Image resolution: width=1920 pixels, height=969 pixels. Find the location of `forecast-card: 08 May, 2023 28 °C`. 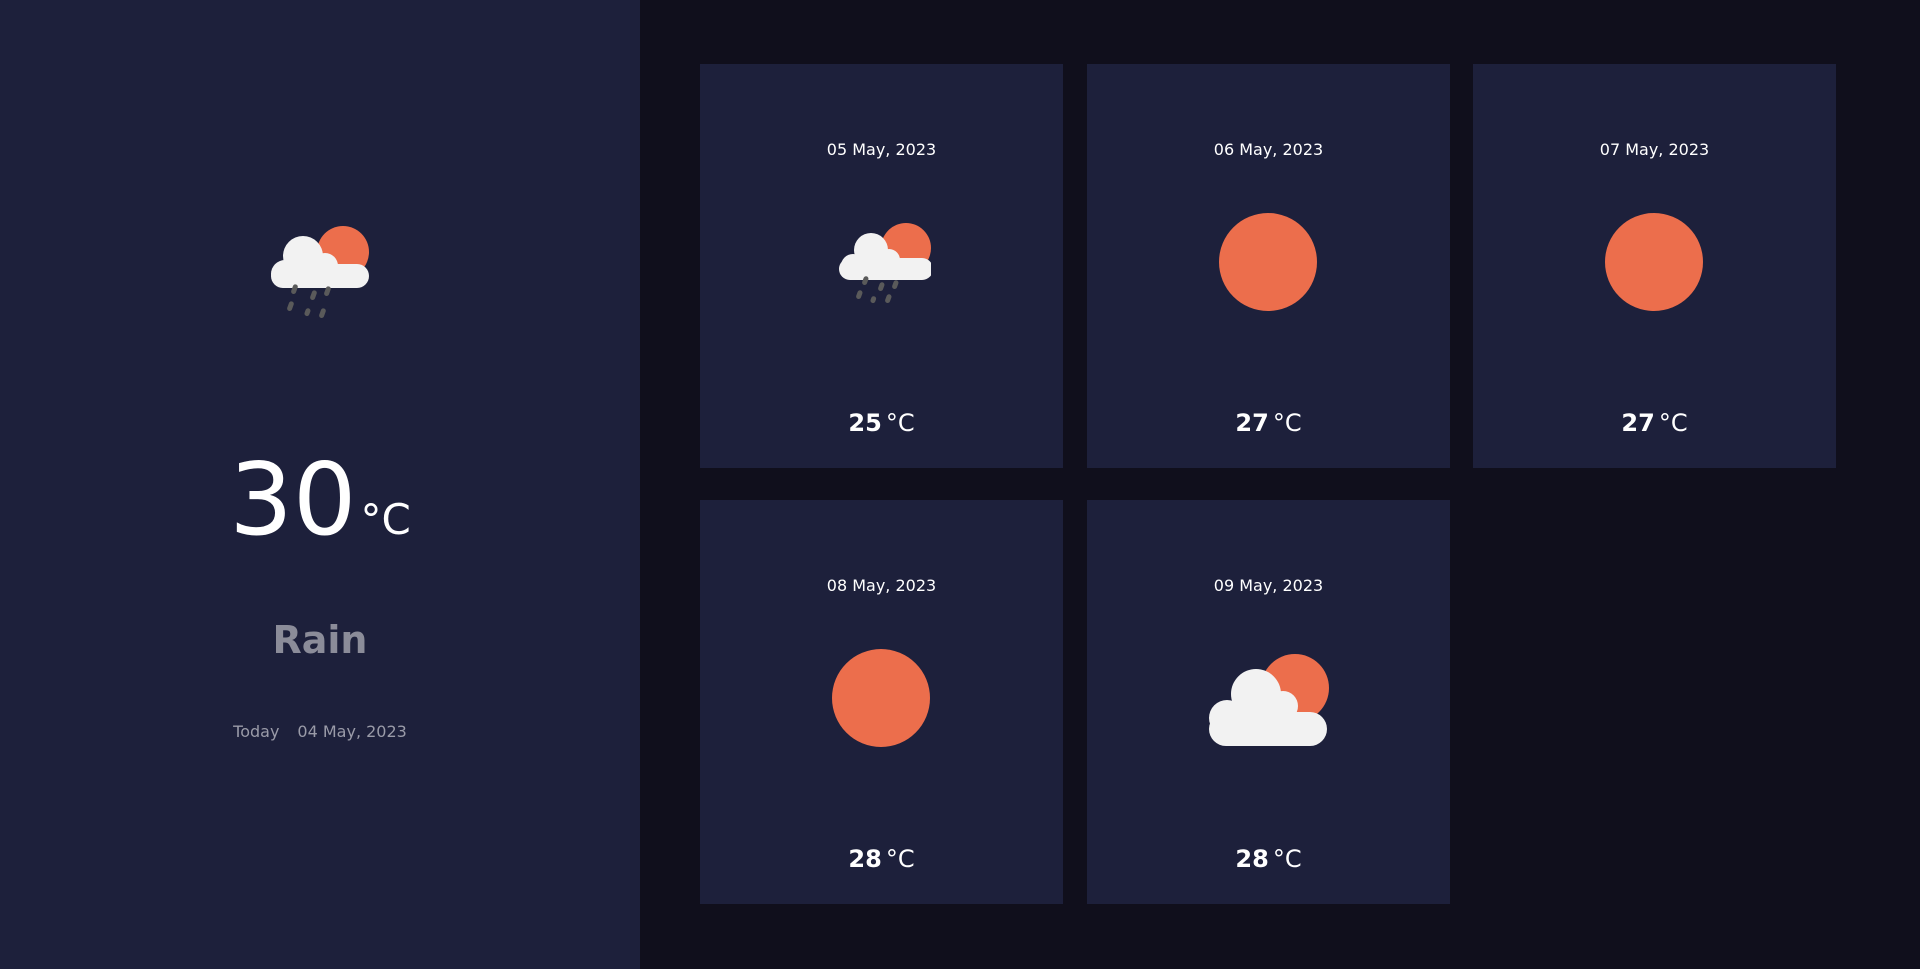

forecast-card: 08 May, 2023 28 °C is located at coordinates (881, 702).